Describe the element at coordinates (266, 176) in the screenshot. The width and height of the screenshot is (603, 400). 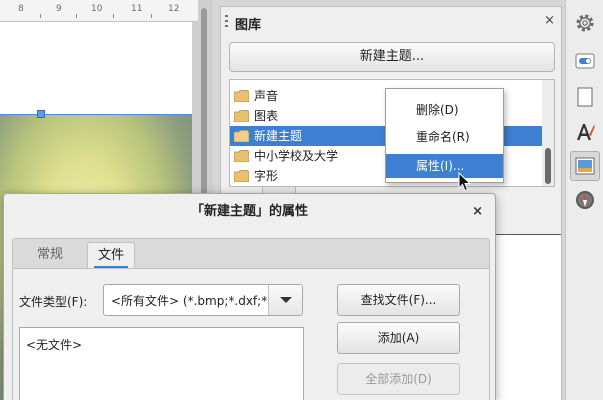
I see `theme-label: 字形` at that location.